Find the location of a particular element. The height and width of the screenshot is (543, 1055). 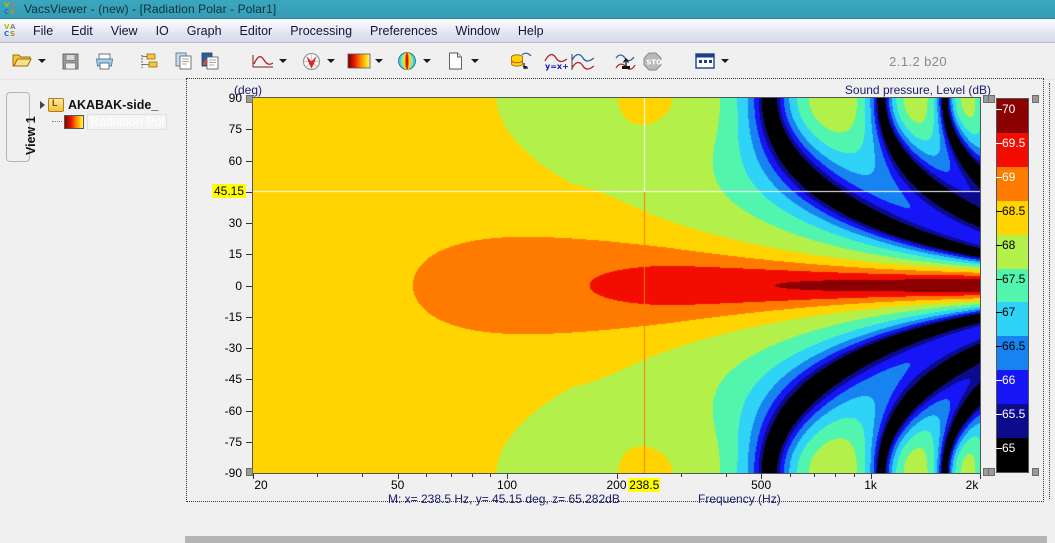

overlay-curve-icon is located at coordinates (582, 61).